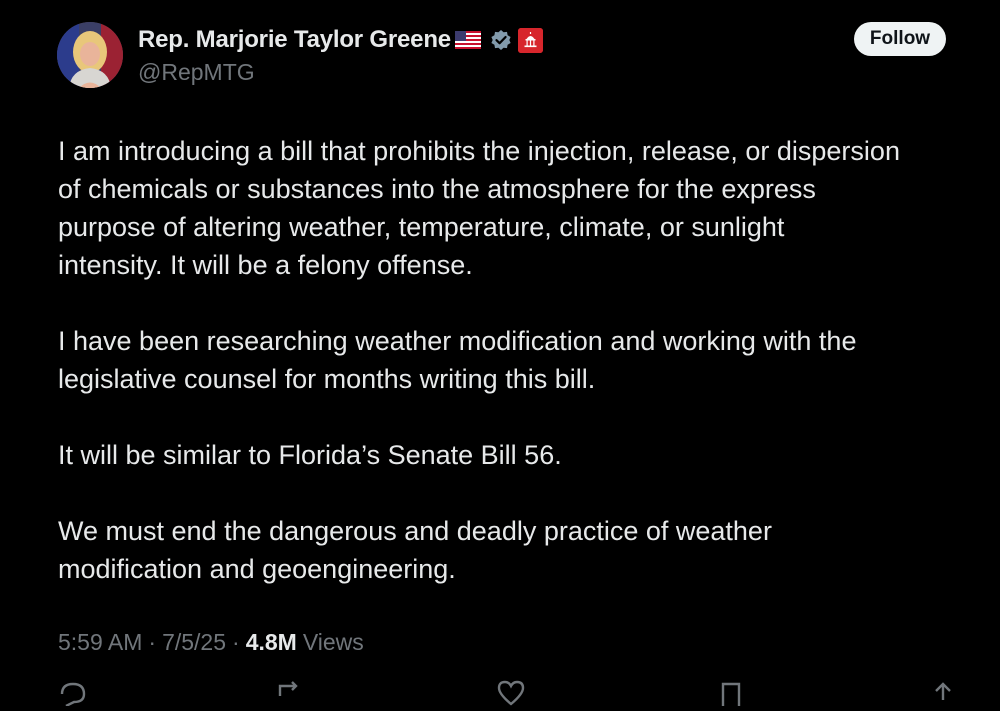 Image resolution: width=1000 pixels, height=711 pixels. What do you see at coordinates (511, 693) in the screenshot?
I see `like-icon` at bounding box center [511, 693].